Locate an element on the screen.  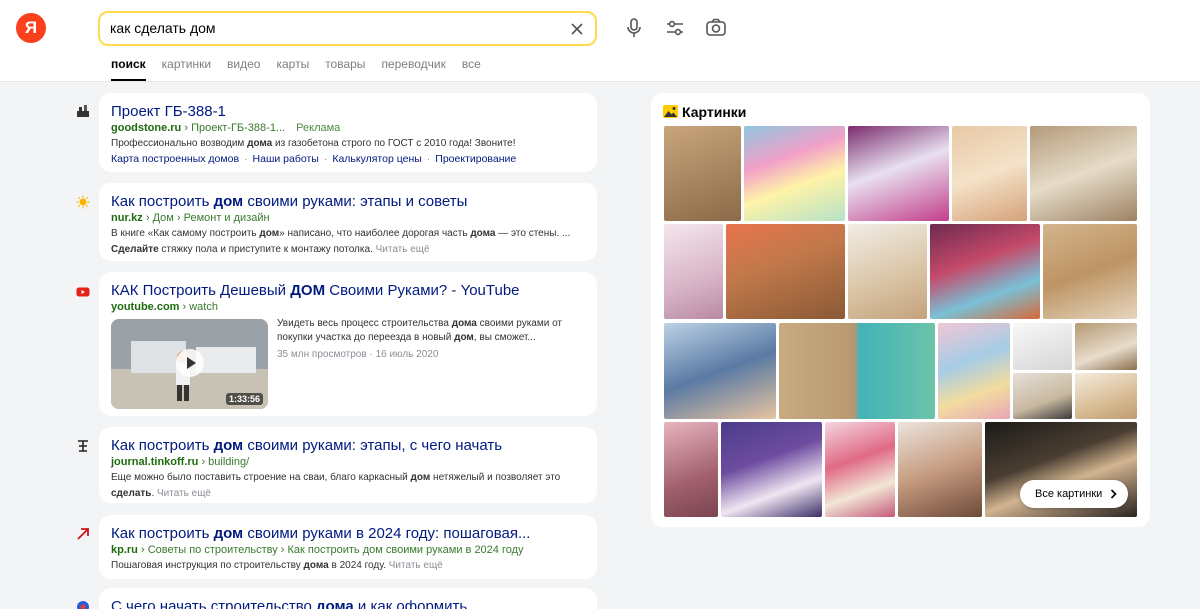
images-icon is located at coordinates (670, 111).